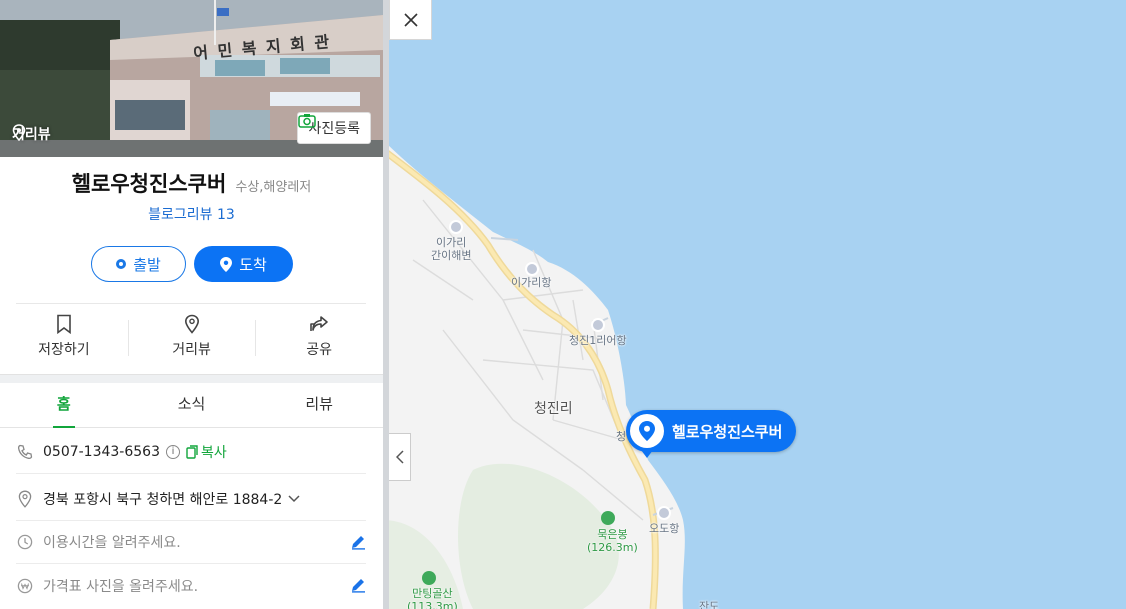 The image size is (1126, 609). What do you see at coordinates (307, 121) in the screenshot?
I see `camera-icon` at bounding box center [307, 121].